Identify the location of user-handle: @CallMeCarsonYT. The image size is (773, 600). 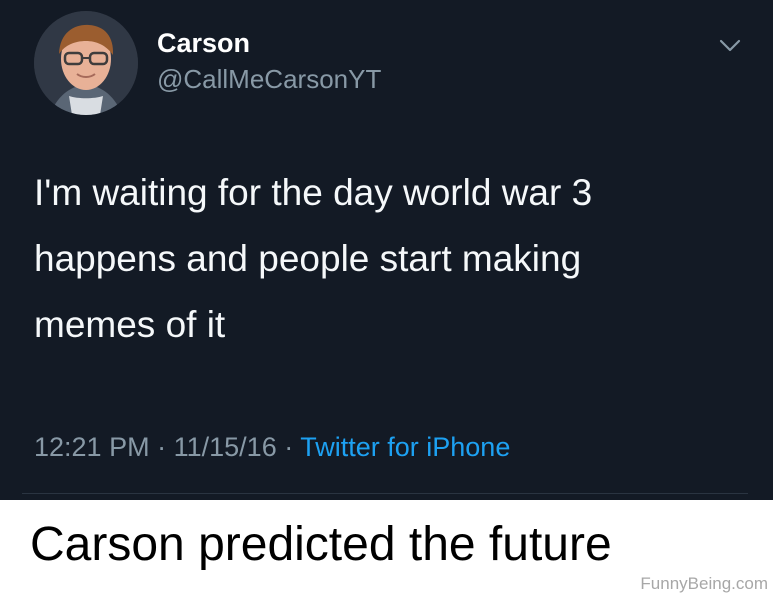
(269, 79).